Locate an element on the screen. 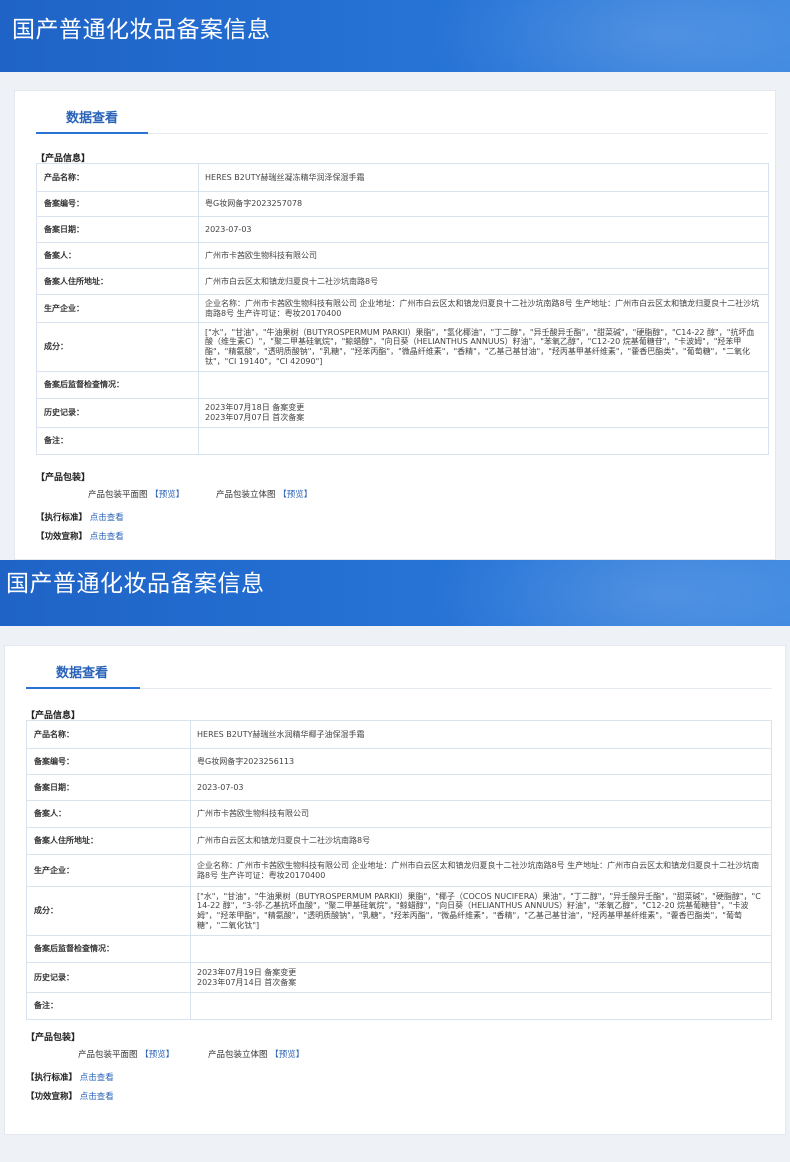 This screenshot has width=790, height=1162. row-value: HERES B2UTY赫瑞丝凝冻精华润泽保湿手霜 is located at coordinates (483, 177).